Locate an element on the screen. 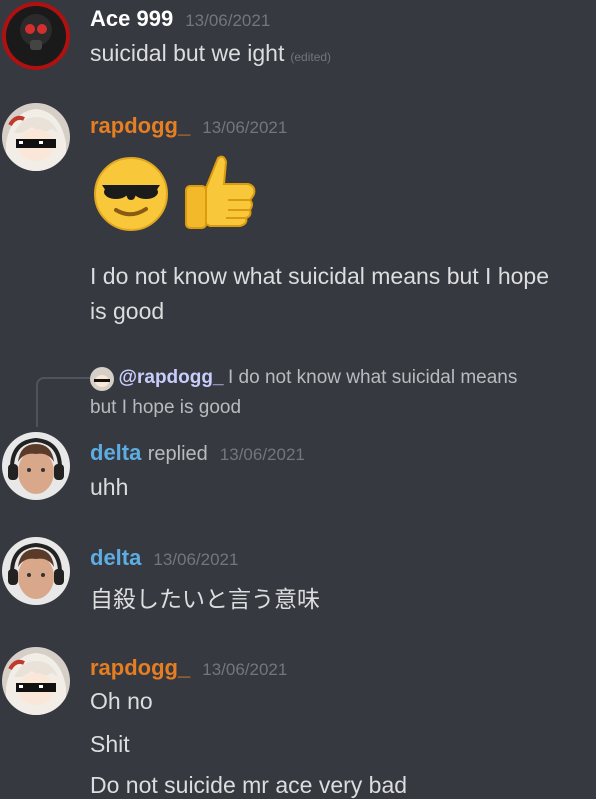 The height and width of the screenshot is (799, 596). message-text: uhh is located at coordinates (109, 487).